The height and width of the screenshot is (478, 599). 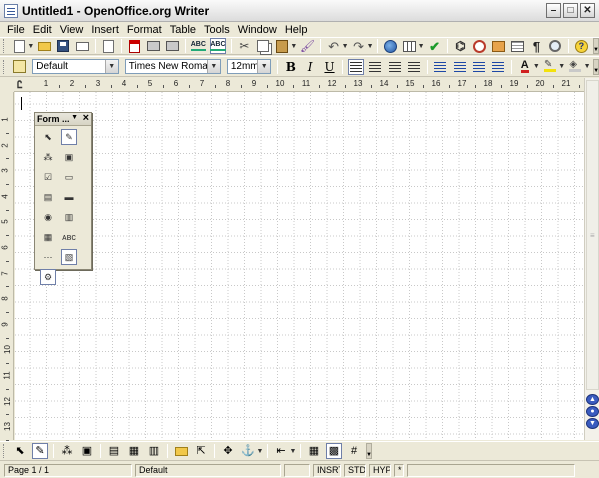 I want to click on display-grid-icon: ▦, so click(x=314, y=451).